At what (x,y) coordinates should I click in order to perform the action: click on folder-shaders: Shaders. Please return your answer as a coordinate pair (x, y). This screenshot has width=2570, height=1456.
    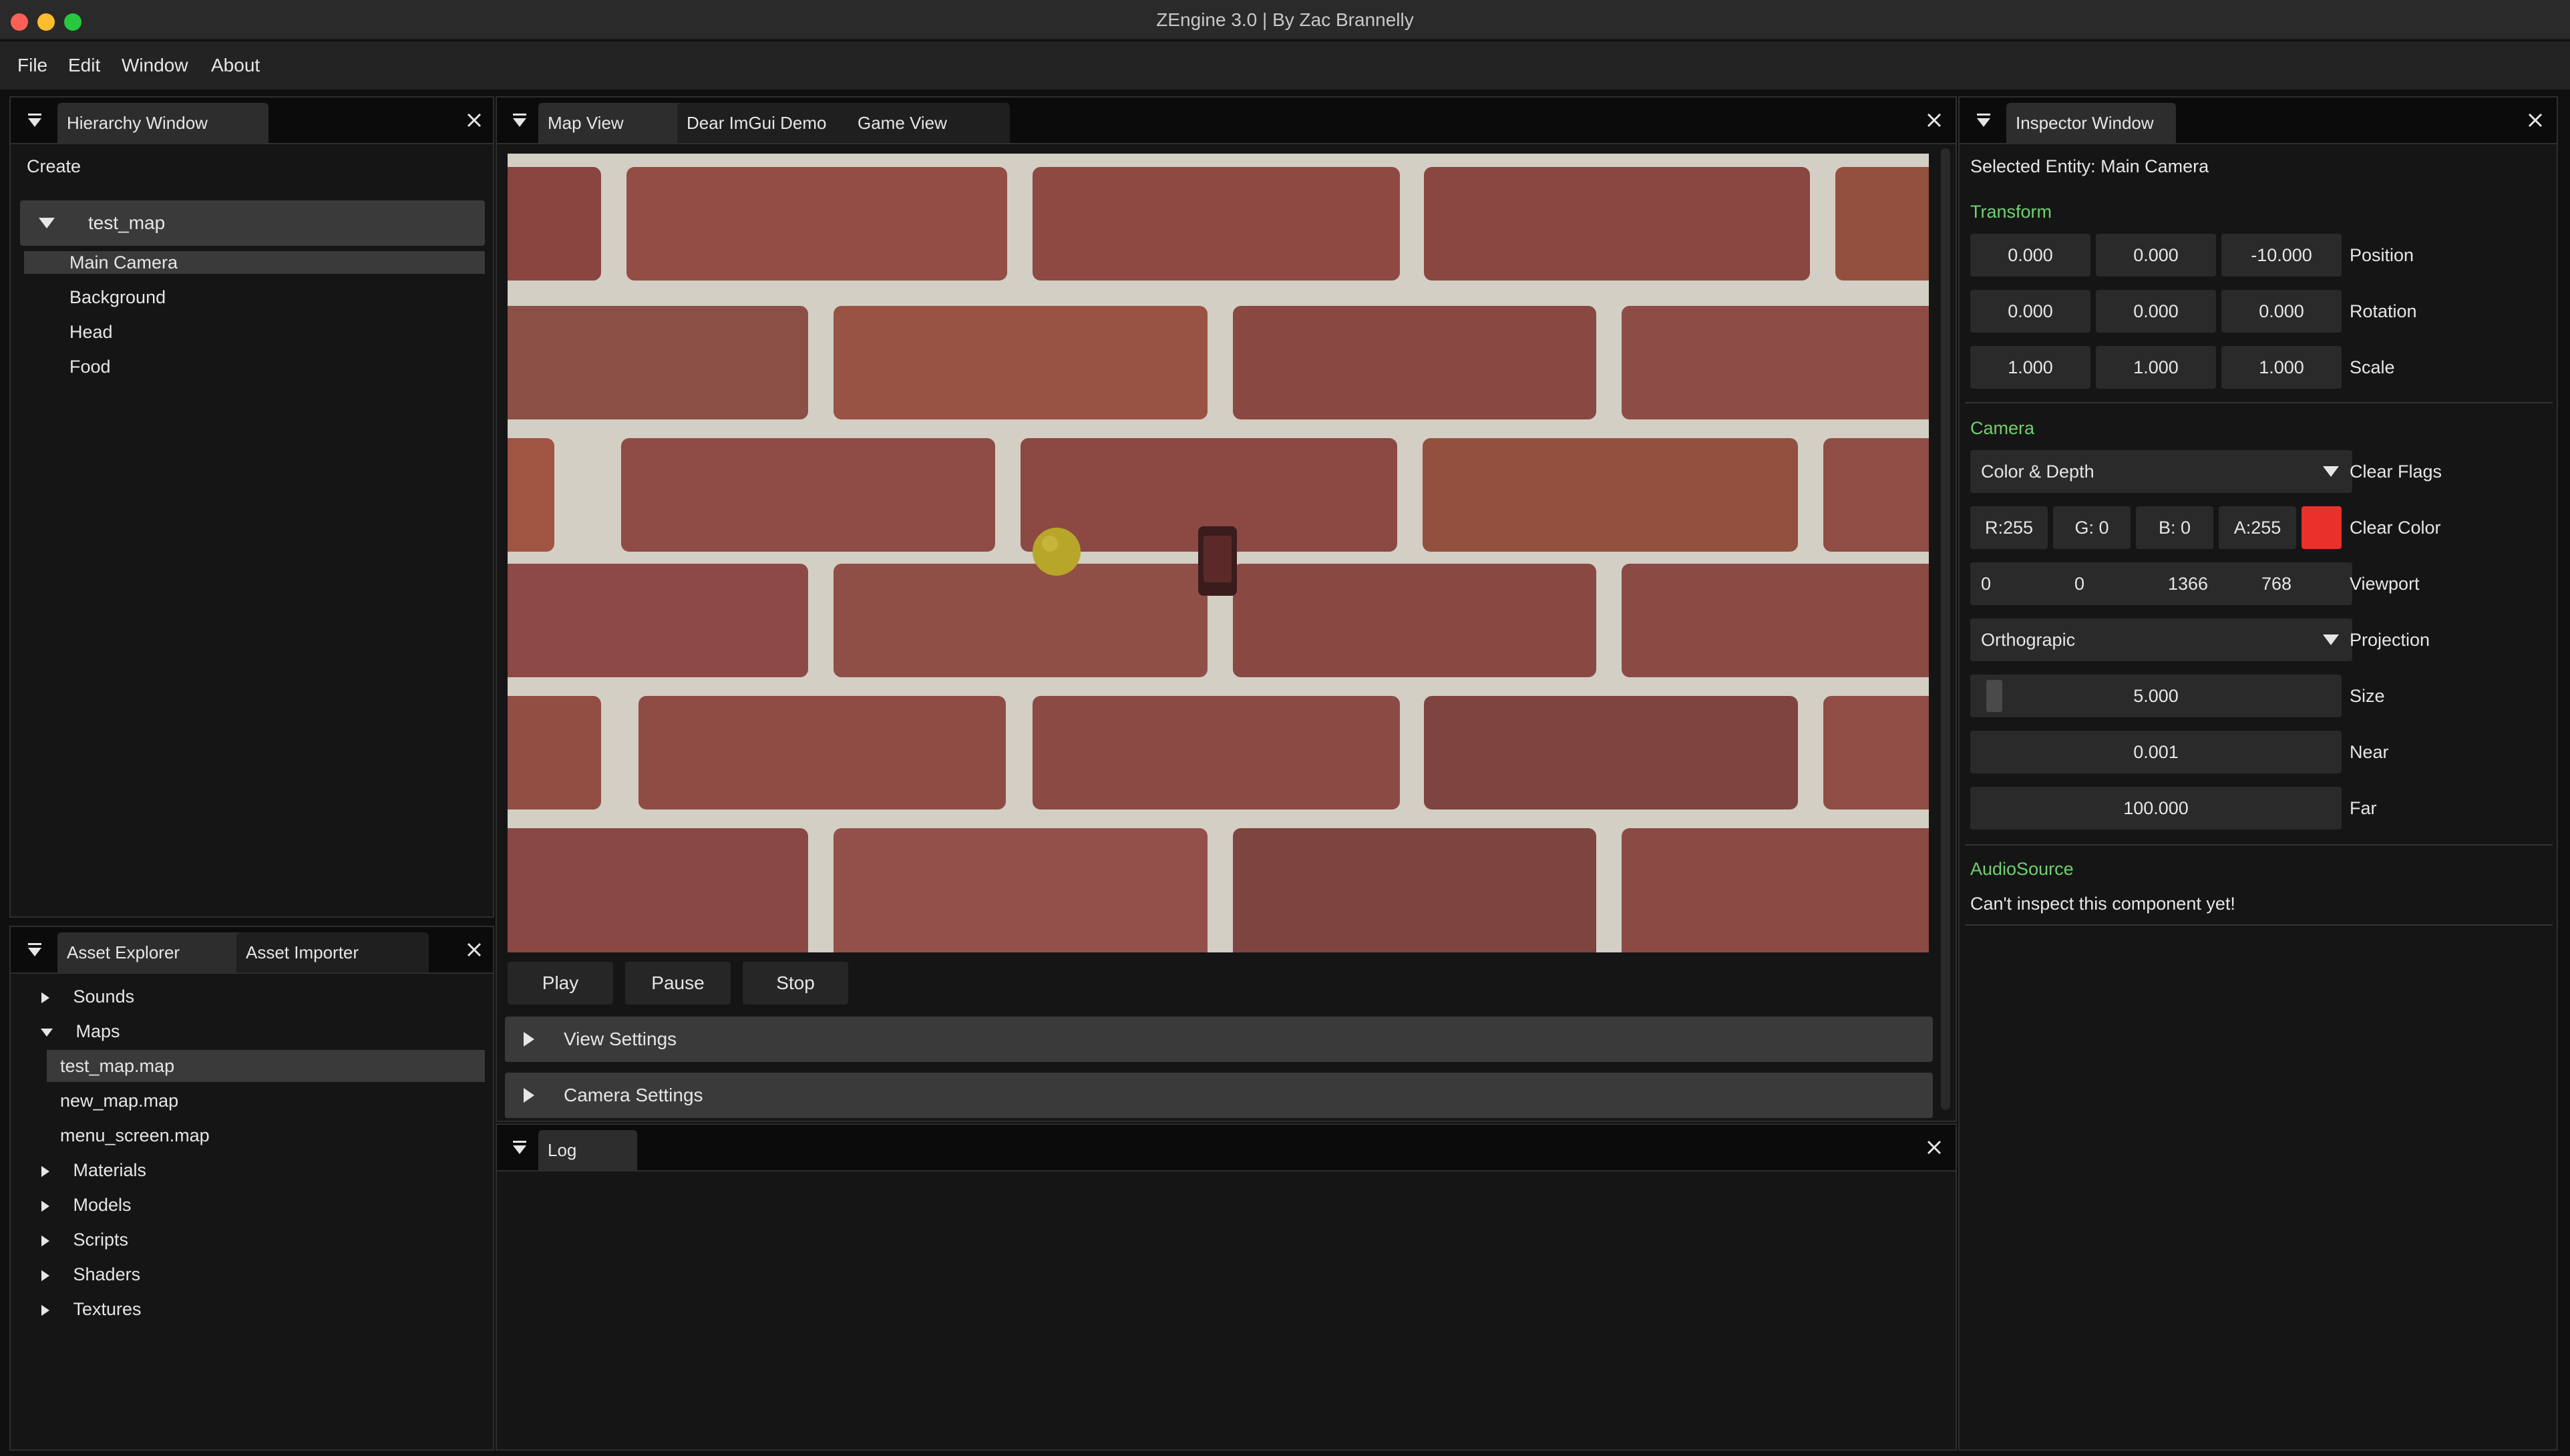
    Looking at the image, I should click on (90, 1274).